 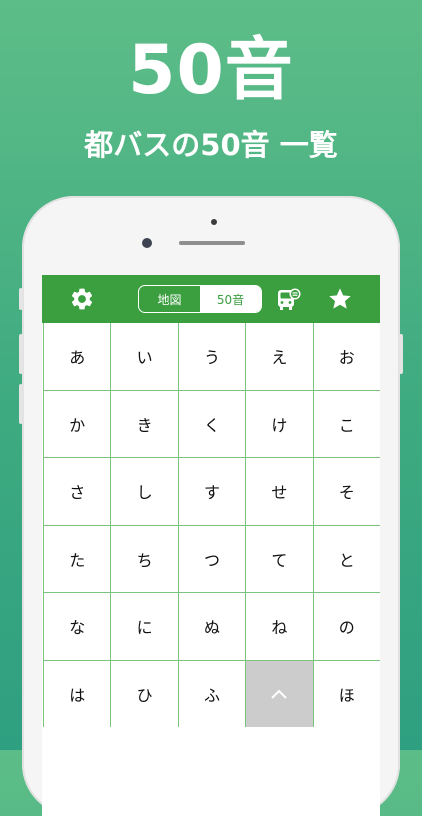 I want to click on star-icon, so click(x=340, y=299).